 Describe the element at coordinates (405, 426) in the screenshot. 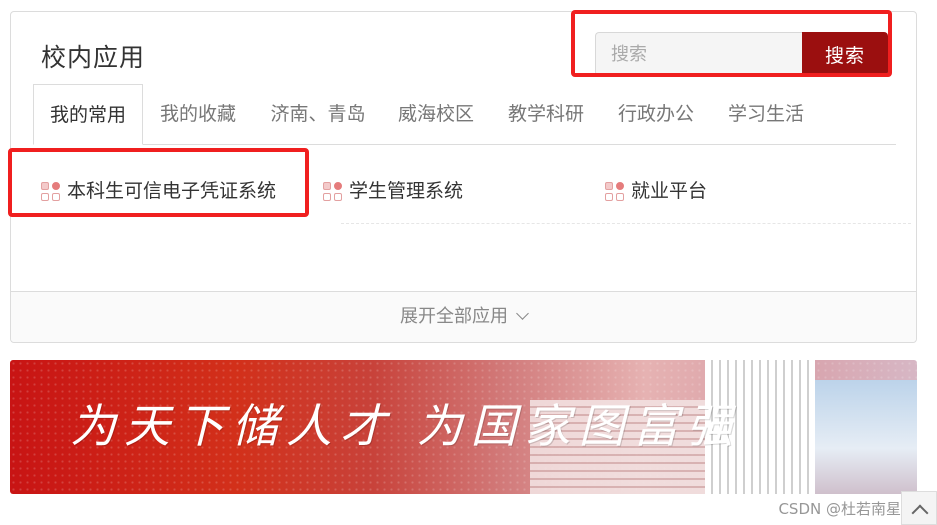

I see `banner-slogan: 为天下储人才 为国家图富强` at that location.